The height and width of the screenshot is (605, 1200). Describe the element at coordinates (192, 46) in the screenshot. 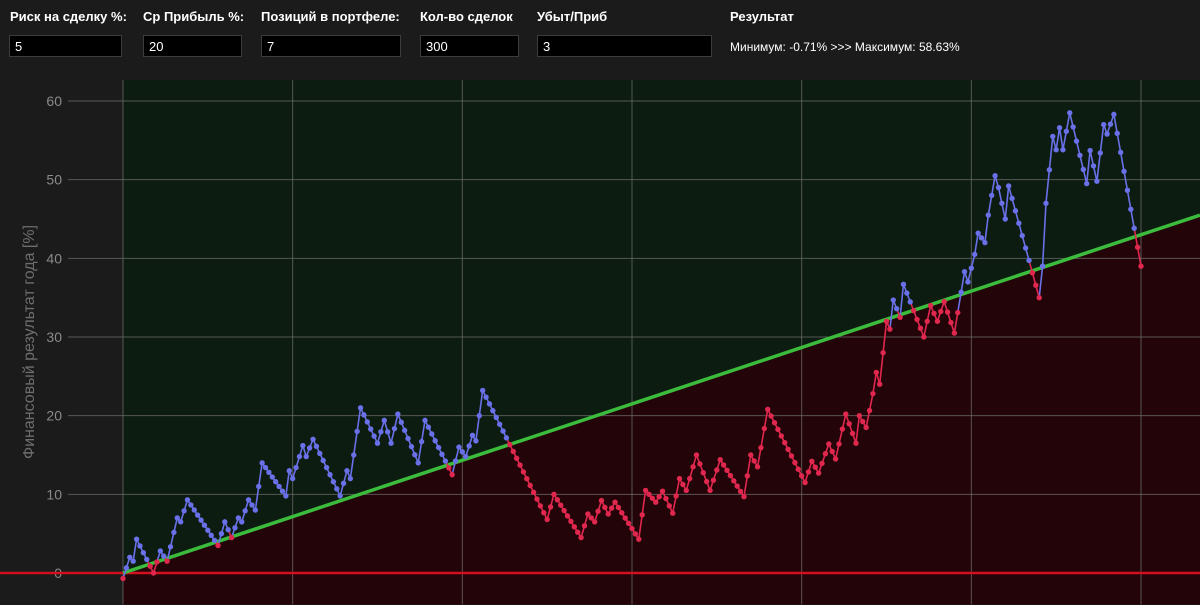

I see `avg-profit-input` at that location.